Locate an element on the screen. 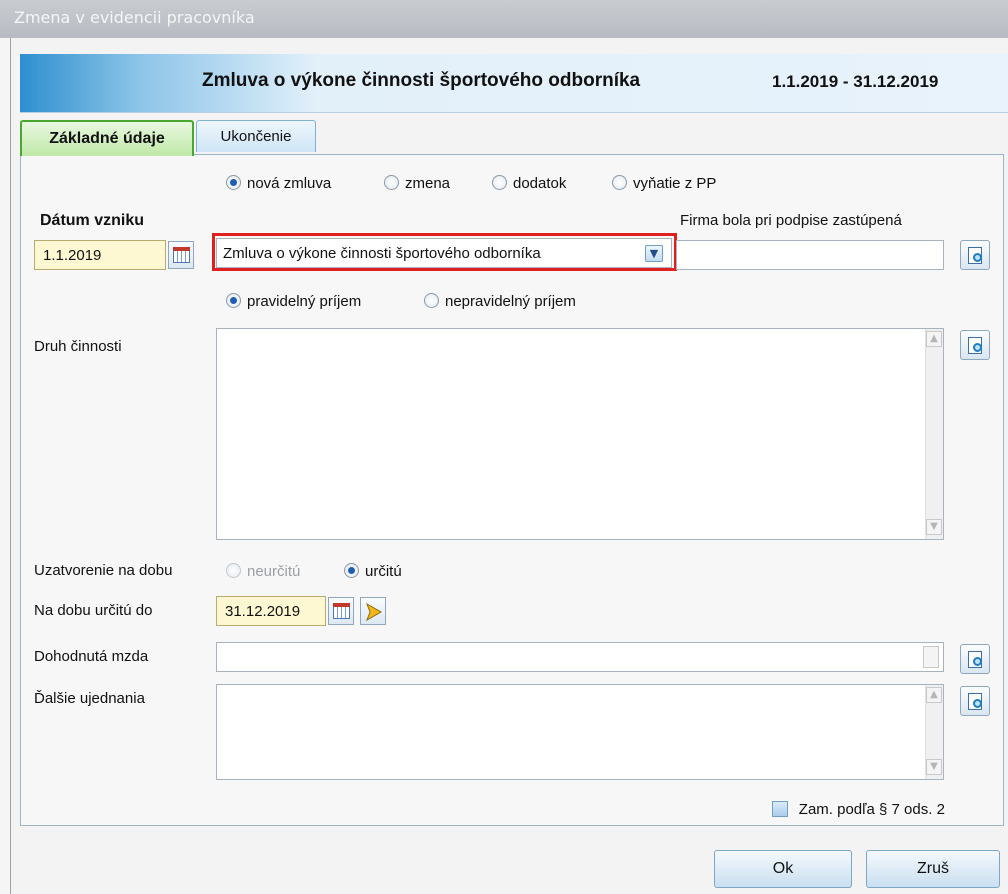 The height and width of the screenshot is (894, 1008). radio-amendment: dodatok is located at coordinates (529, 183).